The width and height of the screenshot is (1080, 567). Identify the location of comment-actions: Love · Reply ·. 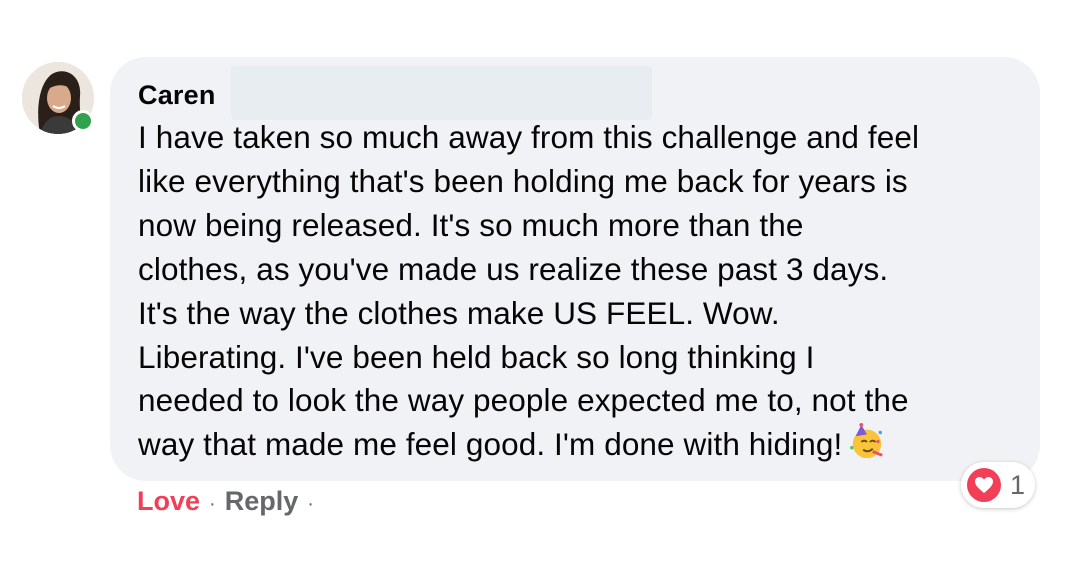
(230, 501).